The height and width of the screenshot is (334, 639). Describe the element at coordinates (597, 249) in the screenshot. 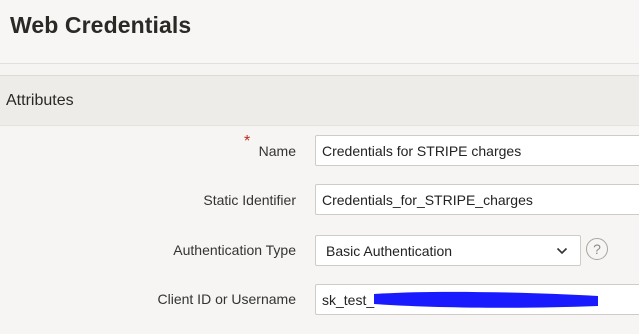

I see `help-icon: ?` at that location.